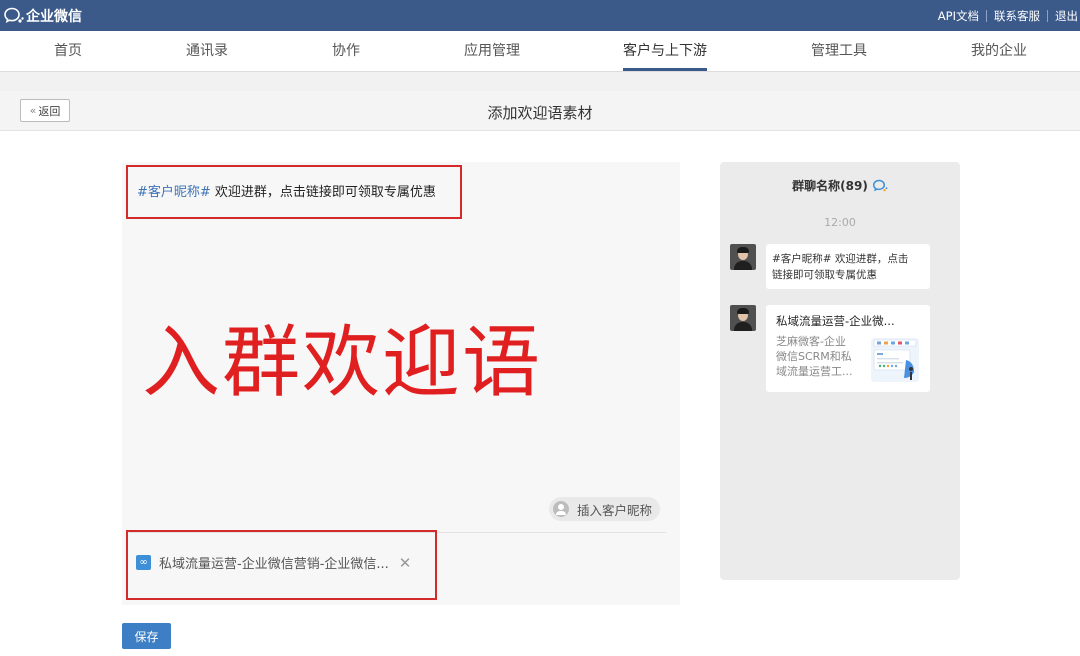 Image resolution: width=1080 pixels, height=656 pixels. Describe the element at coordinates (397, 532) in the screenshot. I see `editor-divider` at that location.